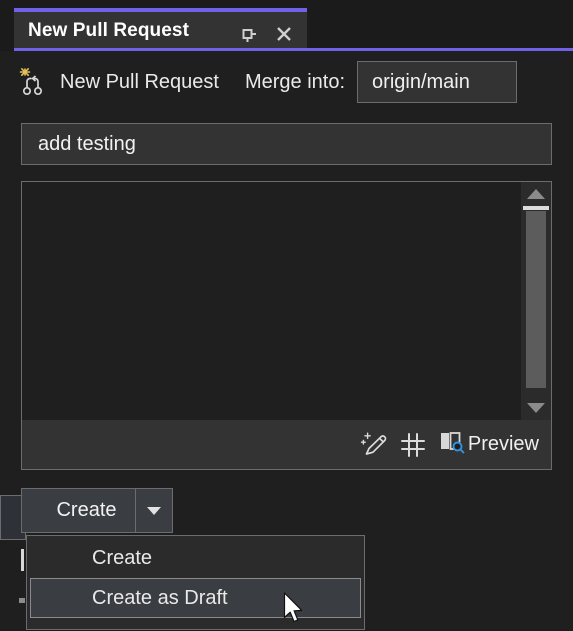  What do you see at coordinates (413, 445) in the screenshot?
I see `hash-icon` at bounding box center [413, 445].